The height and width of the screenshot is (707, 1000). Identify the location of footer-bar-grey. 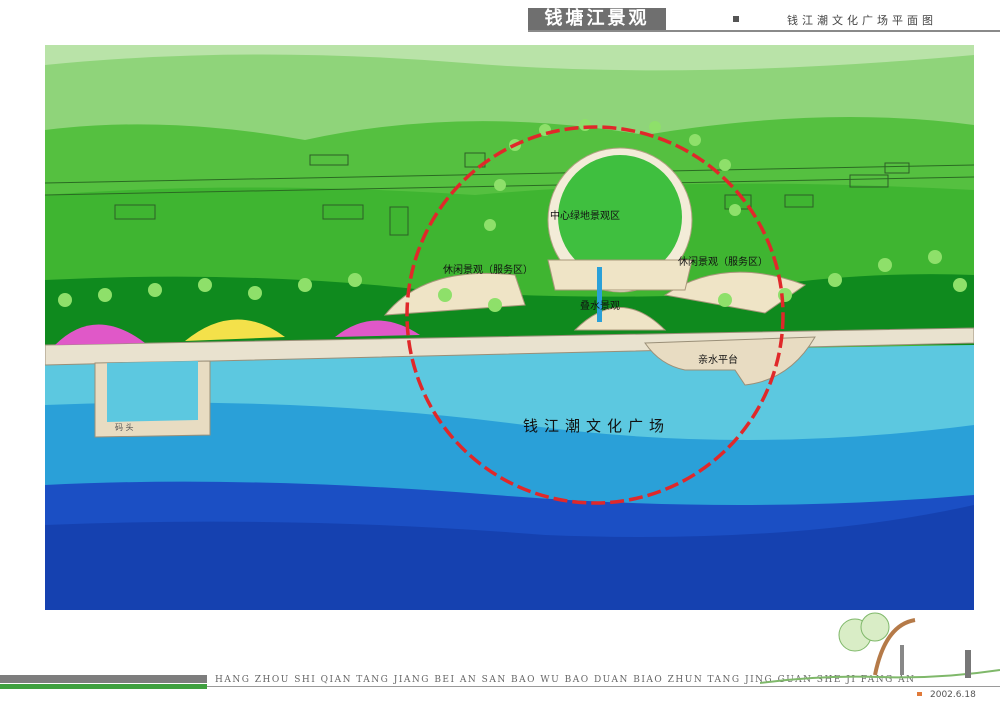
(103, 679).